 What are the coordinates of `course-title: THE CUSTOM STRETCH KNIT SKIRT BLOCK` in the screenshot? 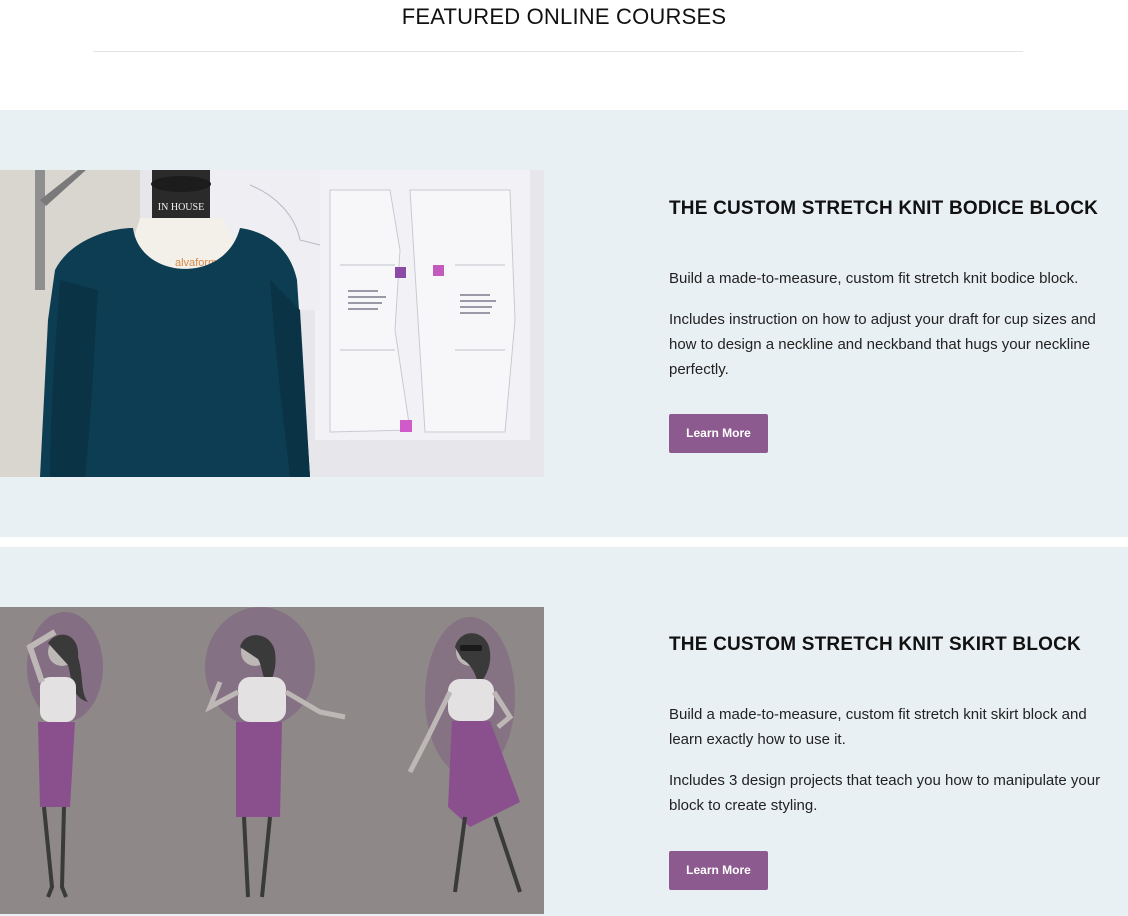 It's located at (875, 644).